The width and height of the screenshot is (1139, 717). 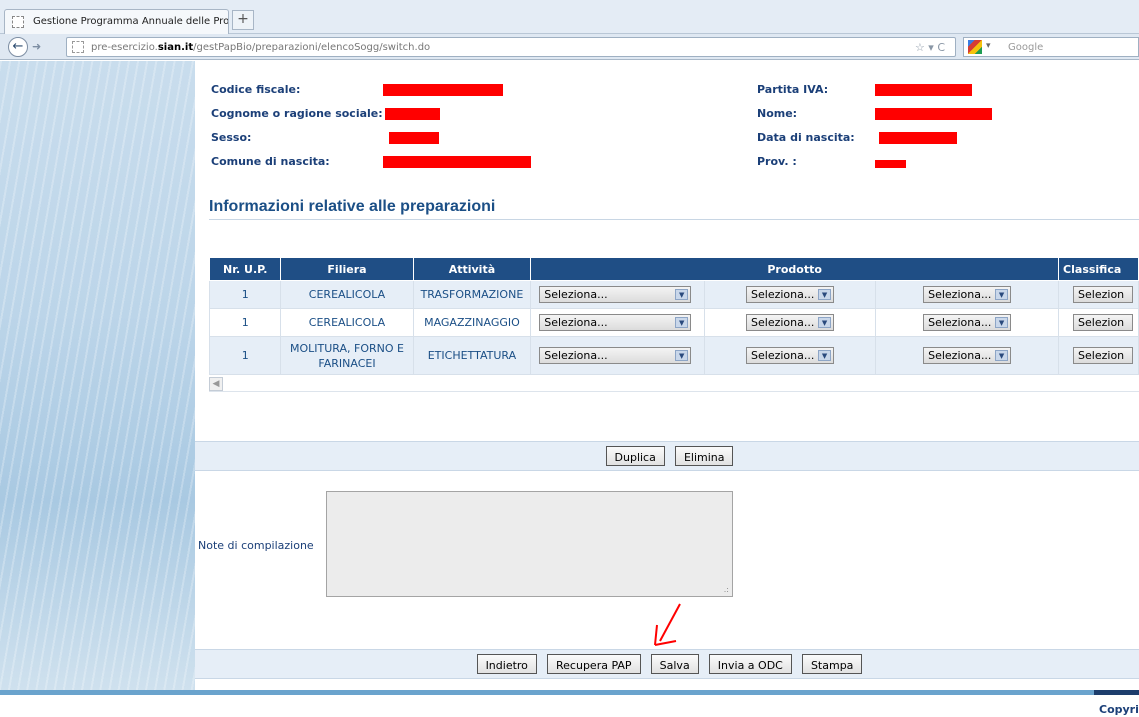 What do you see at coordinates (777, 161) in the screenshot?
I see `prov-label: Prov. :` at bounding box center [777, 161].